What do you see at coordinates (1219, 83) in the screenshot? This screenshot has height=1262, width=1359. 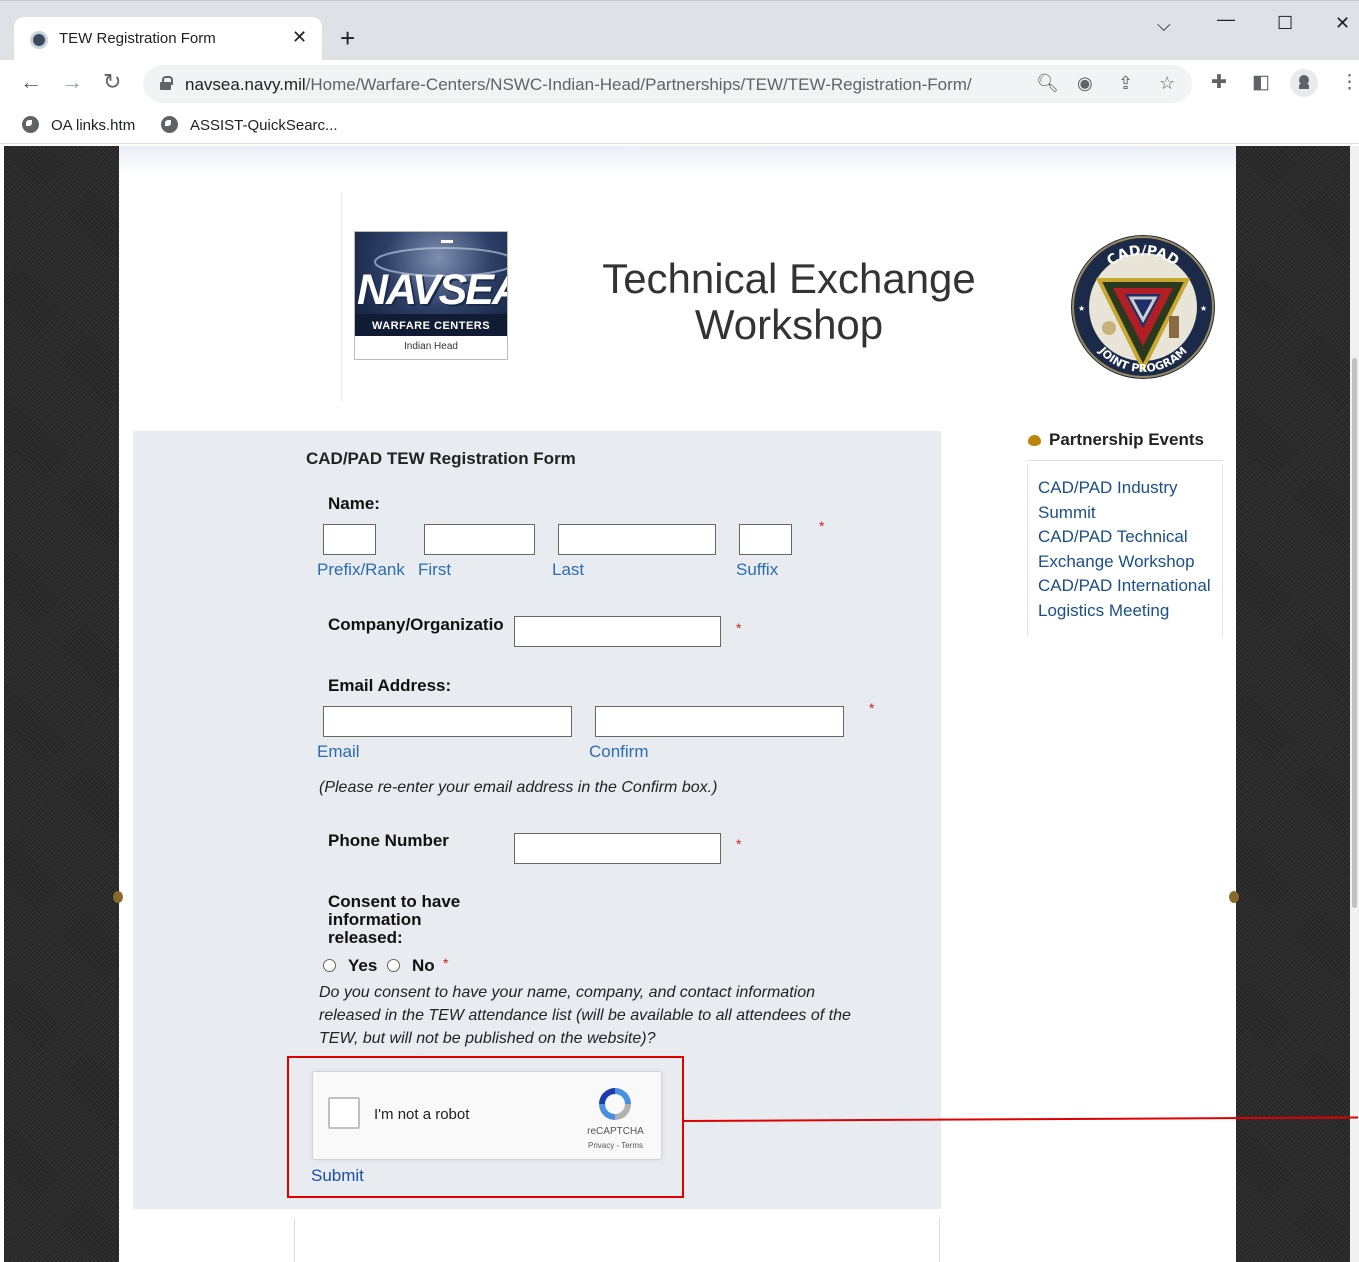 I see `extensions-puzzle-icon: ✚` at bounding box center [1219, 83].